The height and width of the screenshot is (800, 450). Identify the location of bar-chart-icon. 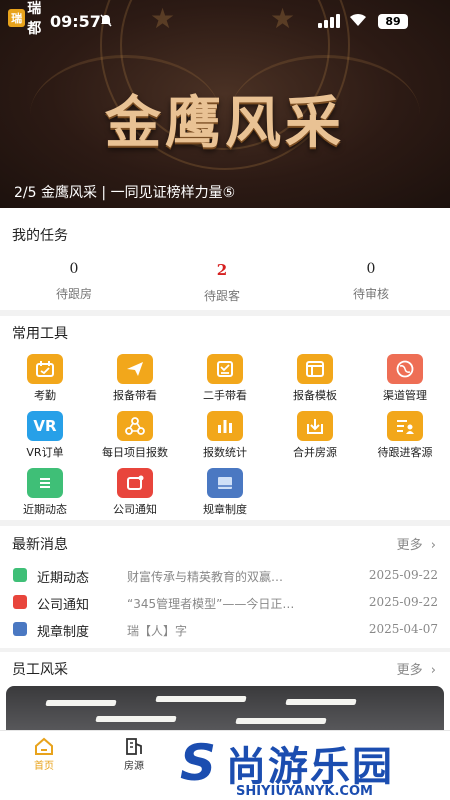
(225, 426).